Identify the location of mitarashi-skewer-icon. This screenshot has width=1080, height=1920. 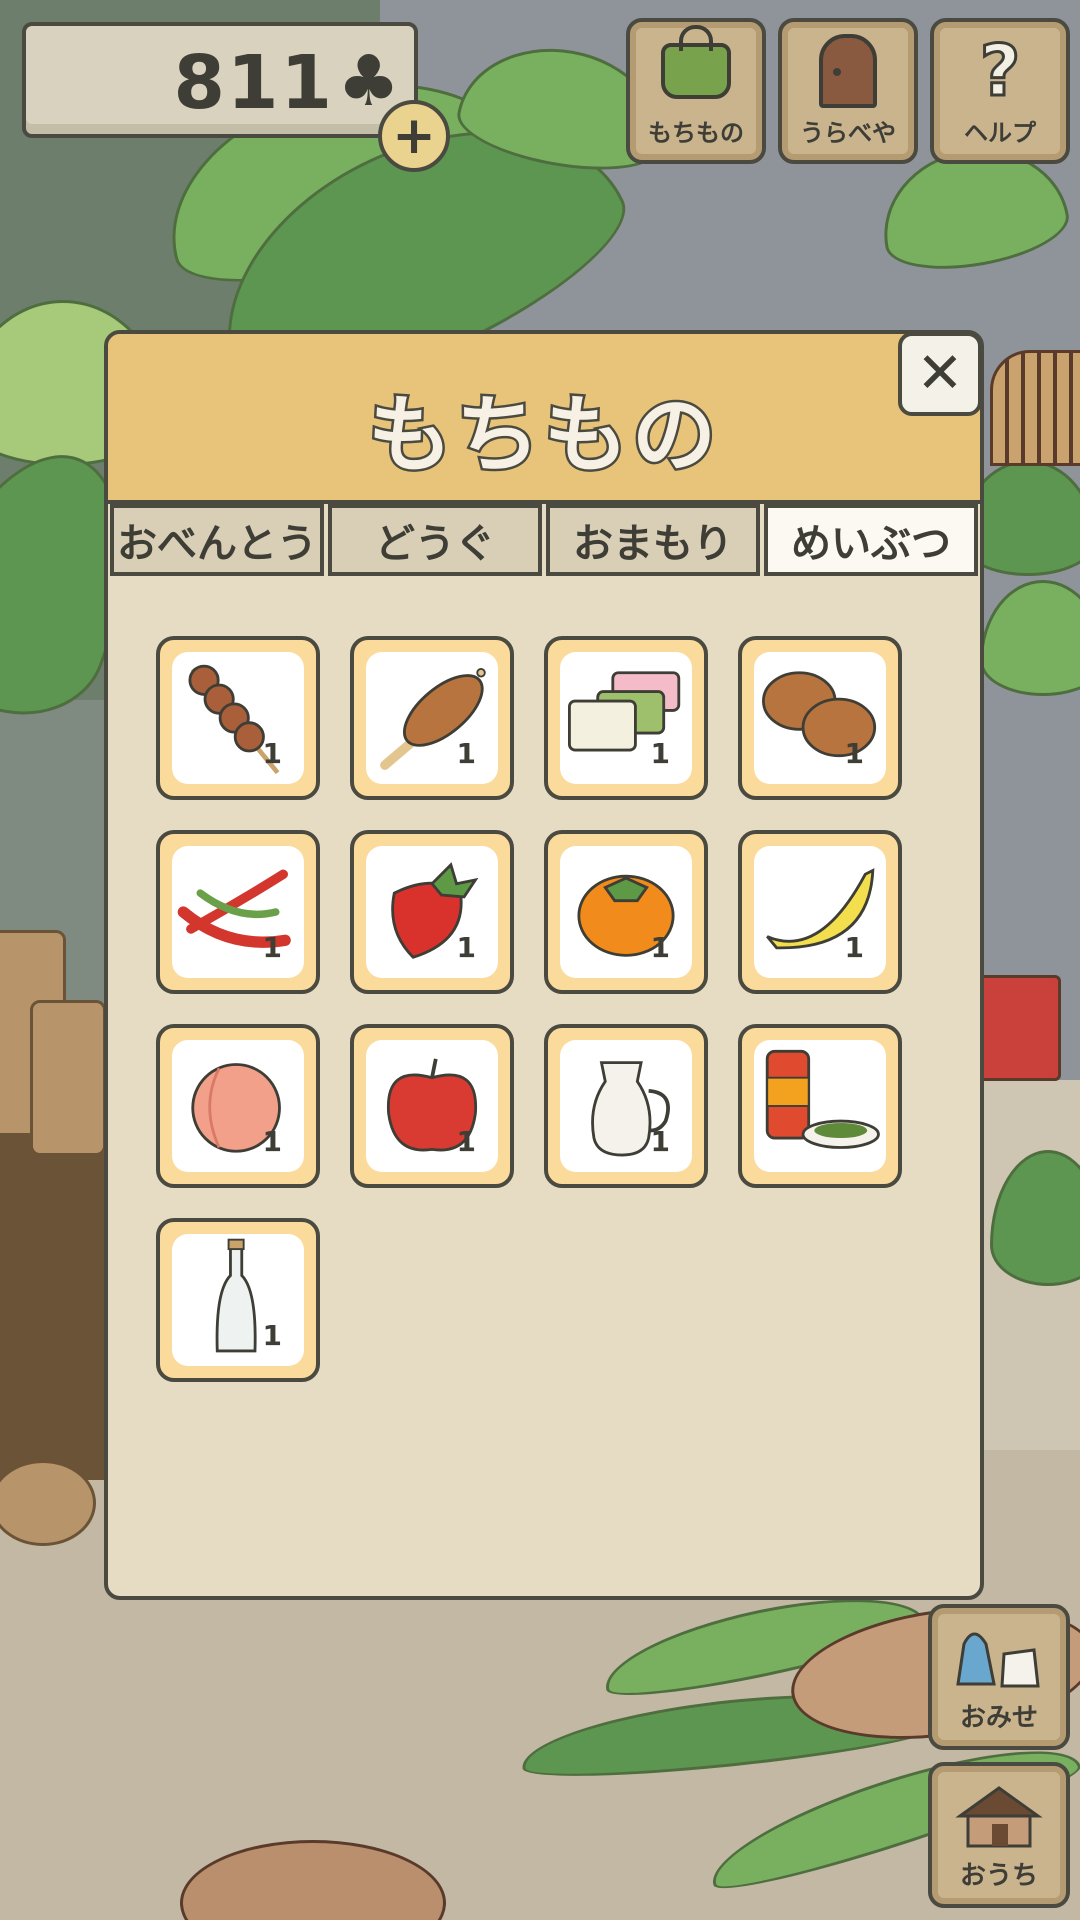
(433, 719).